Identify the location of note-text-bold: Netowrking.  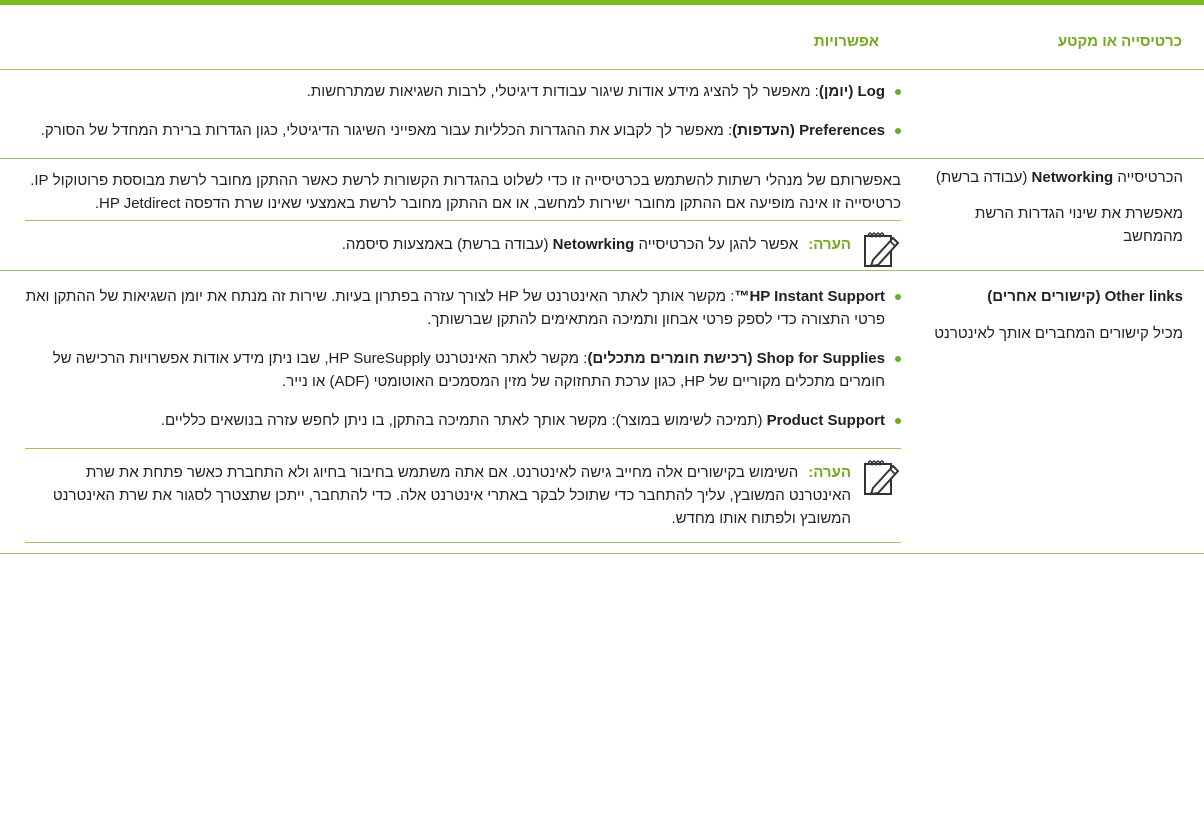
(593, 244).